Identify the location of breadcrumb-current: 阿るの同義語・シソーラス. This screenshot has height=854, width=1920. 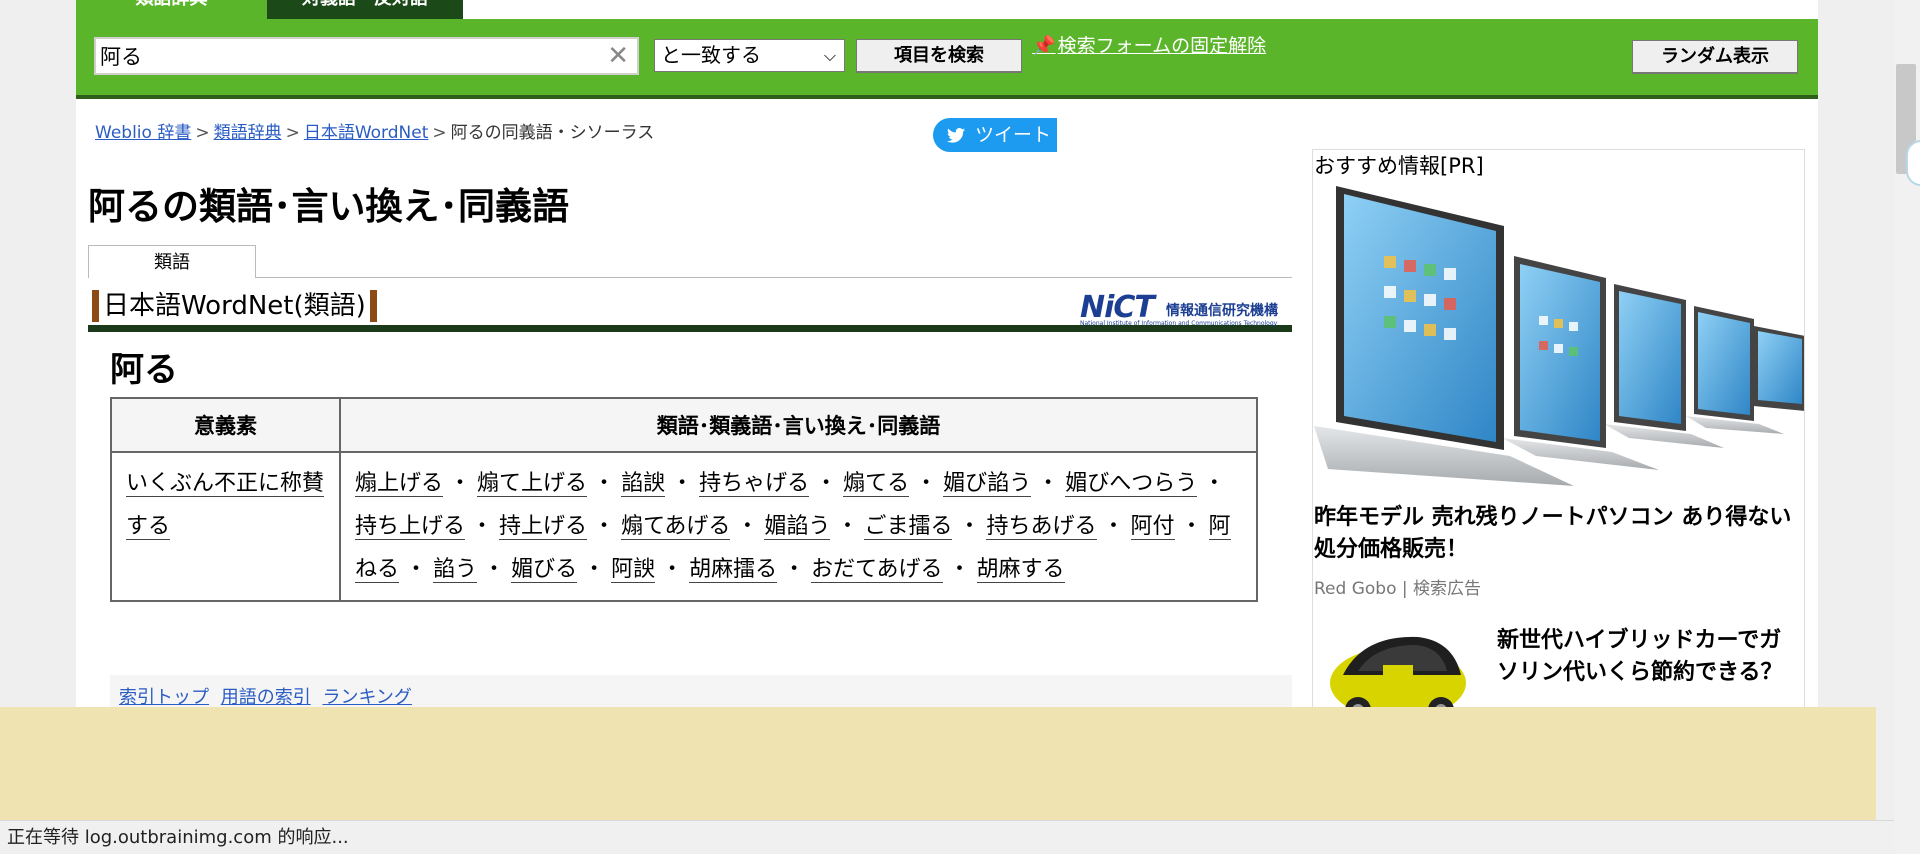
(552, 133).